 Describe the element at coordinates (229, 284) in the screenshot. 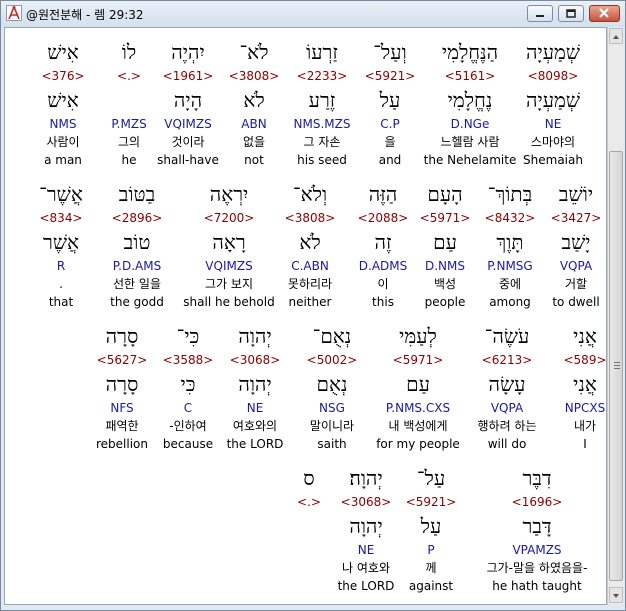

I see `korean-gloss: 그가 보지` at that location.